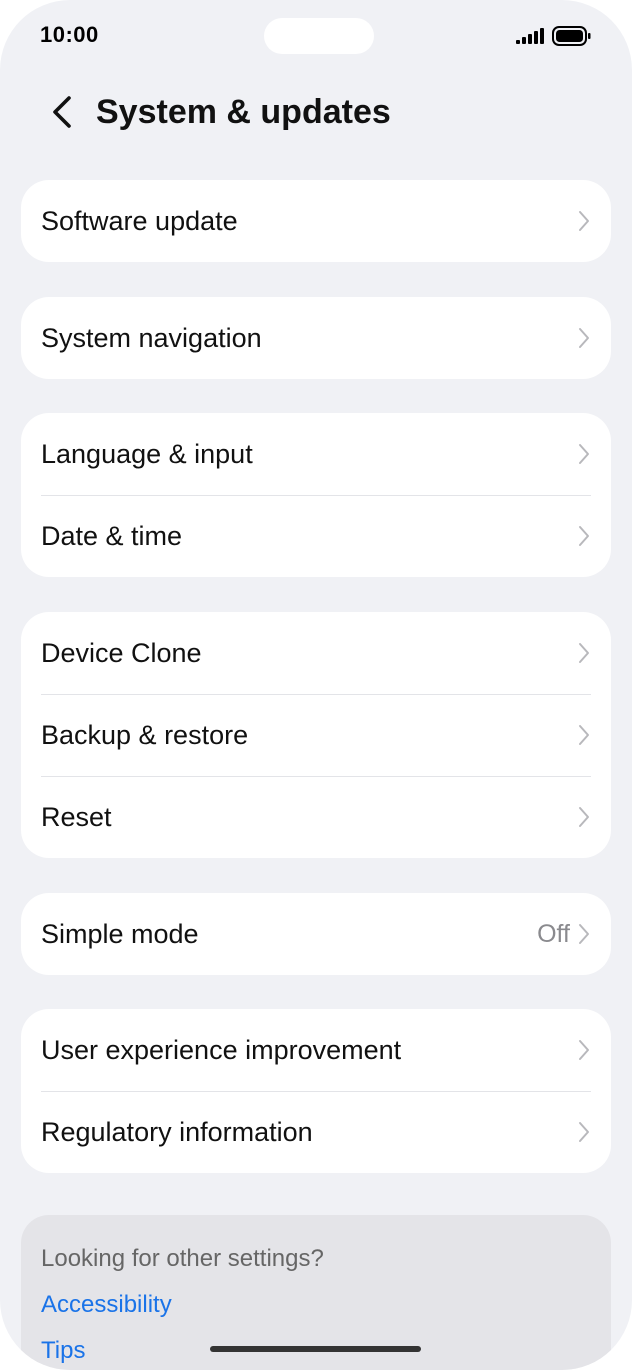 The width and height of the screenshot is (632, 1370). I want to click on item-label: Simple mode, so click(120, 933).